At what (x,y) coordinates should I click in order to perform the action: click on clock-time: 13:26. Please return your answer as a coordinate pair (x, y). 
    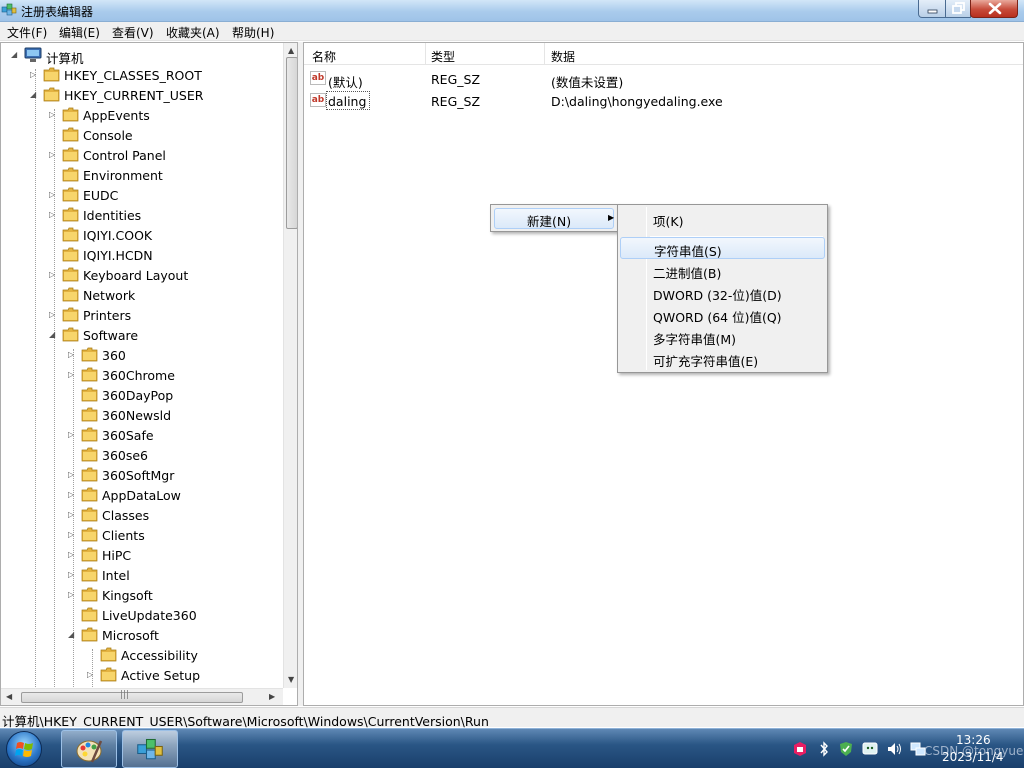
    Looking at the image, I should click on (973, 740).